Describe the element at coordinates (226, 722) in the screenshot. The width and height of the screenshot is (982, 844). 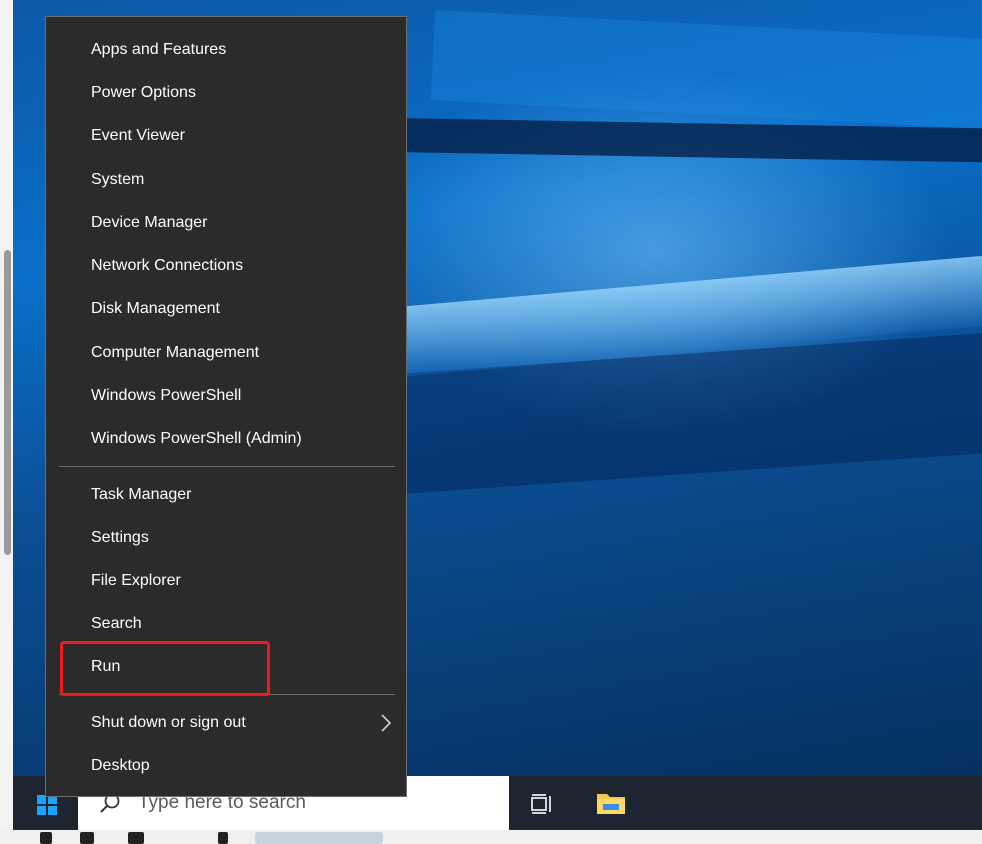
I see `menu-item-shut-down-or-sign-out: Shut down or sign out` at that location.